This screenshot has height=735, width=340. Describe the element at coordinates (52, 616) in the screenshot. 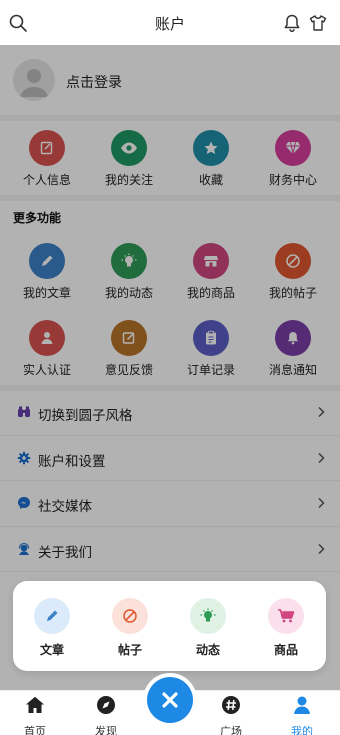

I see `pencil-icon` at that location.